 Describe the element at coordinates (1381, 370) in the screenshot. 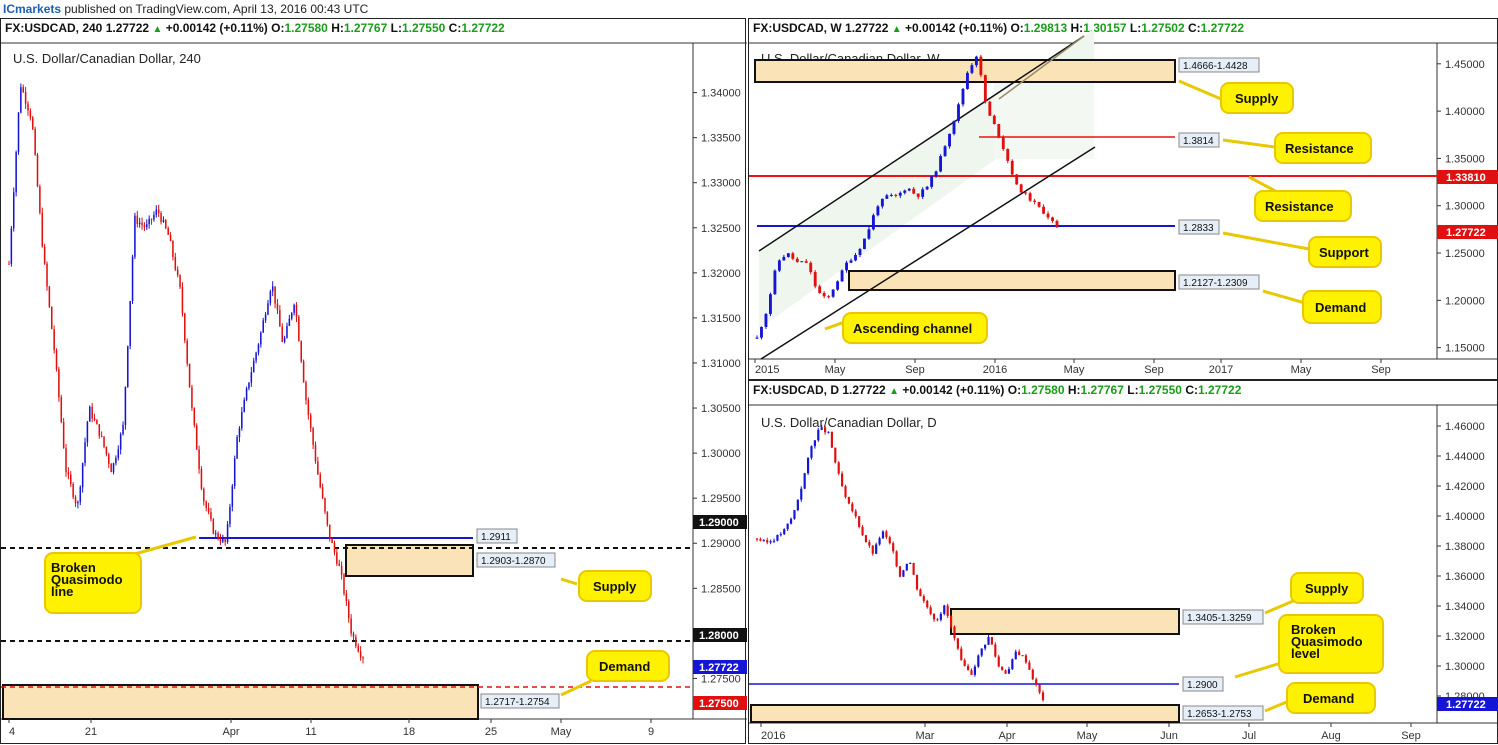

I see `time-axis-label: Sep` at that location.